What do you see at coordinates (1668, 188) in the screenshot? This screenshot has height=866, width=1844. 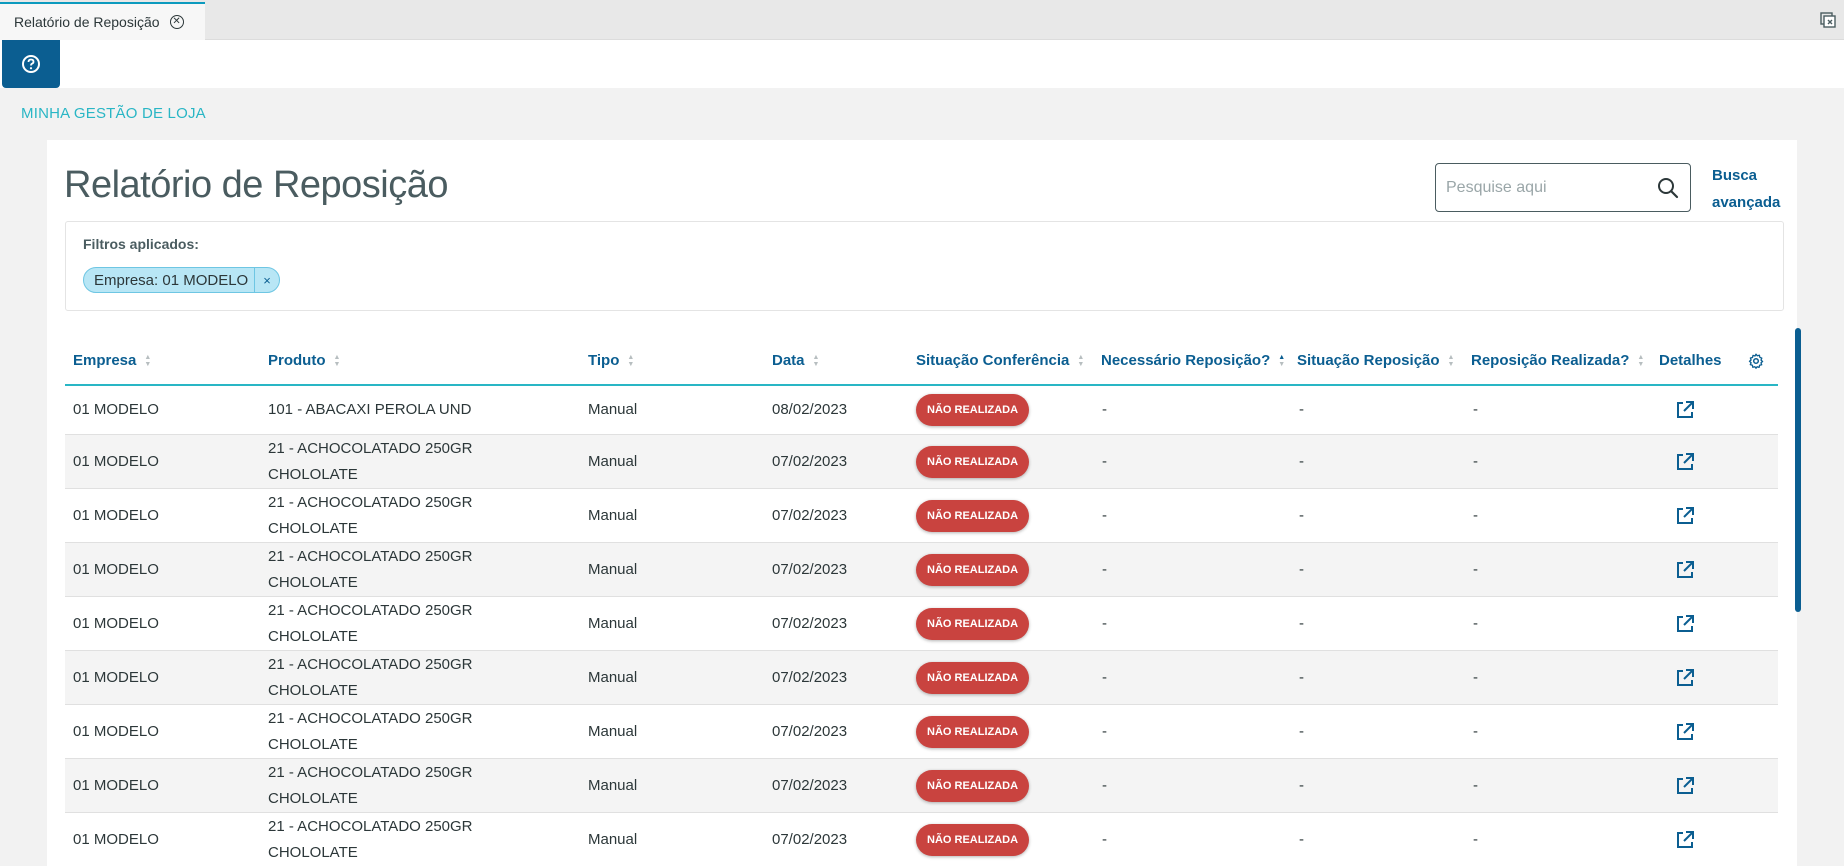 I see `search-icon` at bounding box center [1668, 188].